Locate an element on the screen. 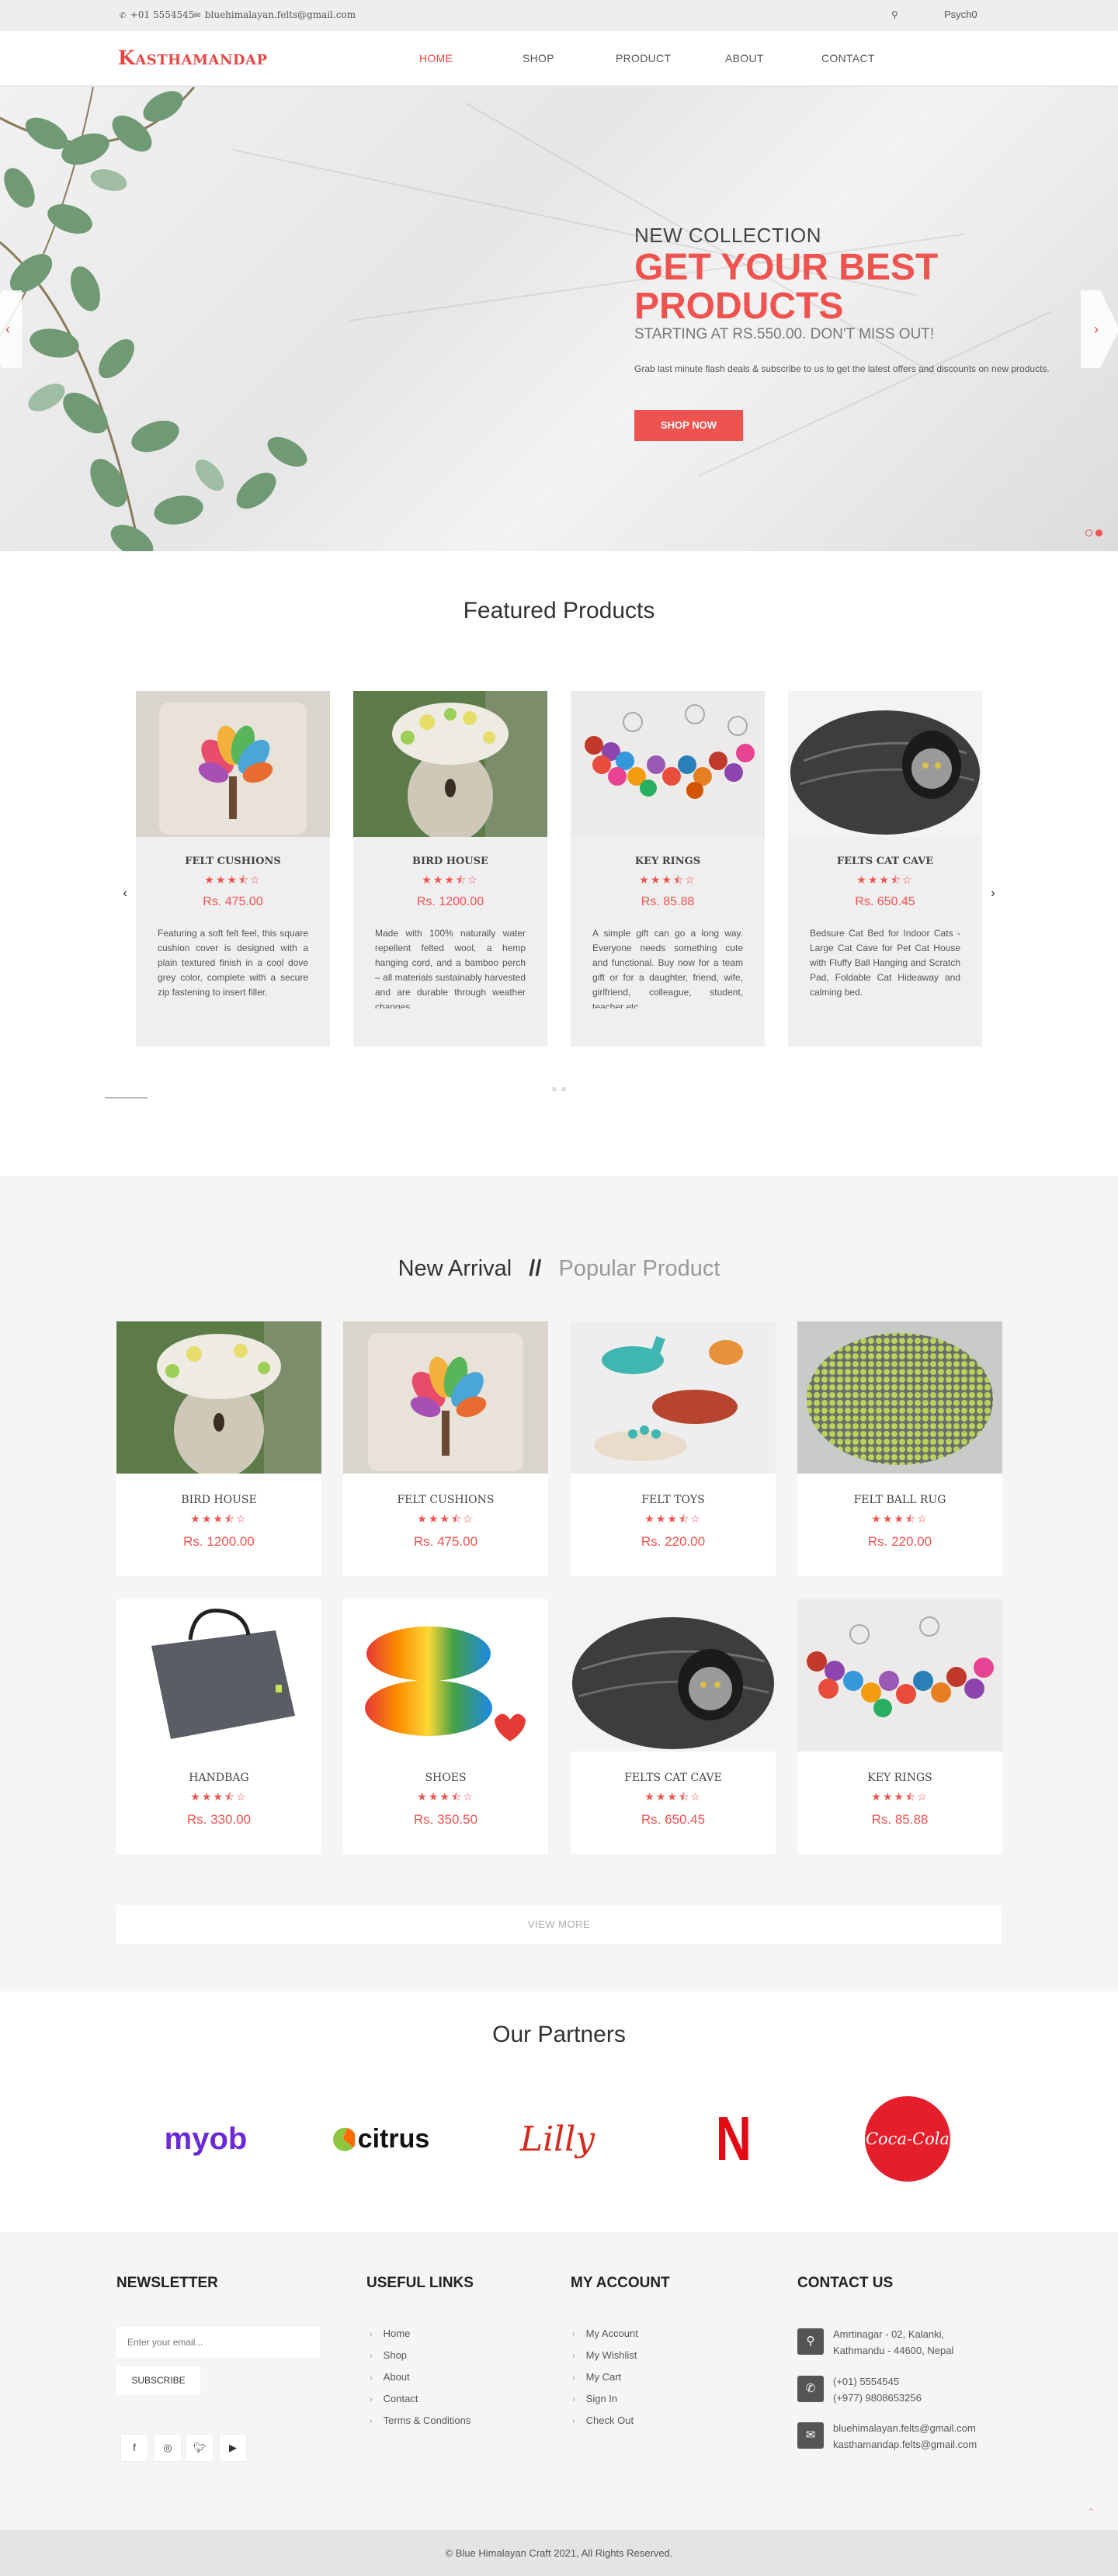 The width and height of the screenshot is (1118, 2576). site-logo: Kasthamandap is located at coordinates (193, 58).